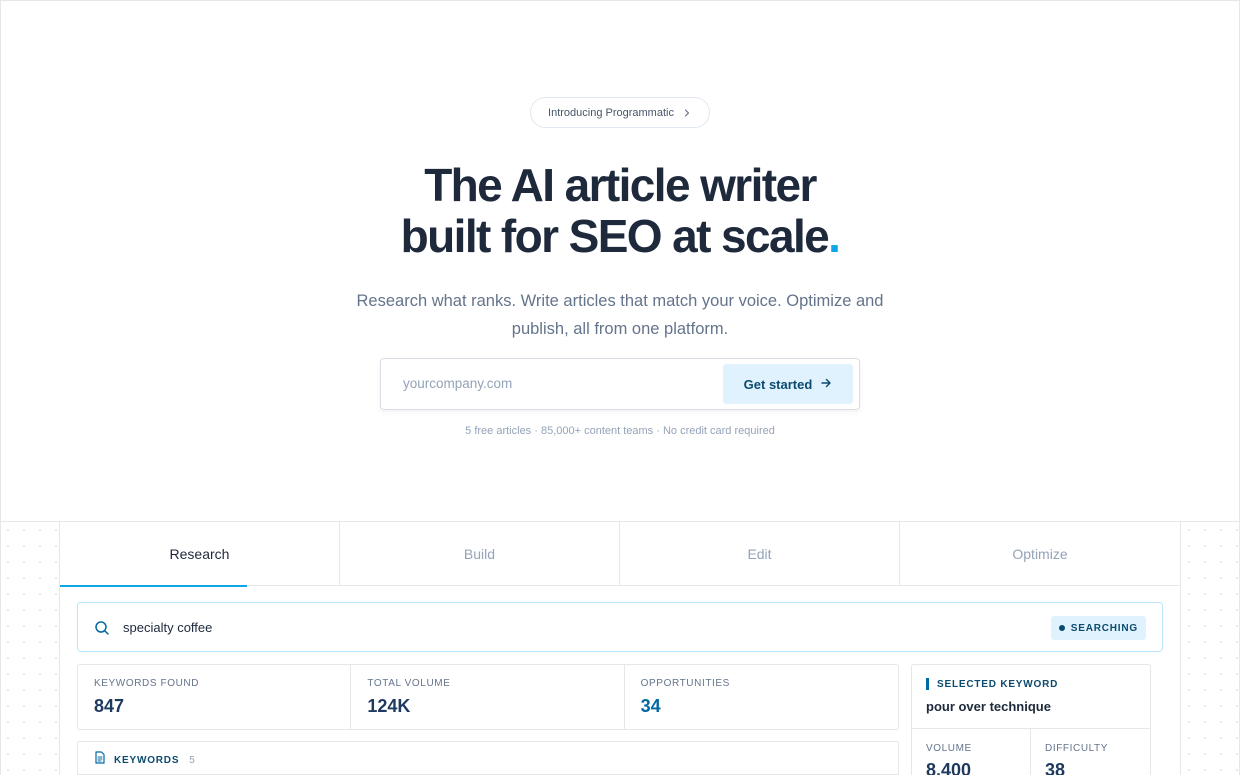 This screenshot has width=1240, height=775. I want to click on demo-tabs: Research Build Edit Optimize, so click(620, 554).